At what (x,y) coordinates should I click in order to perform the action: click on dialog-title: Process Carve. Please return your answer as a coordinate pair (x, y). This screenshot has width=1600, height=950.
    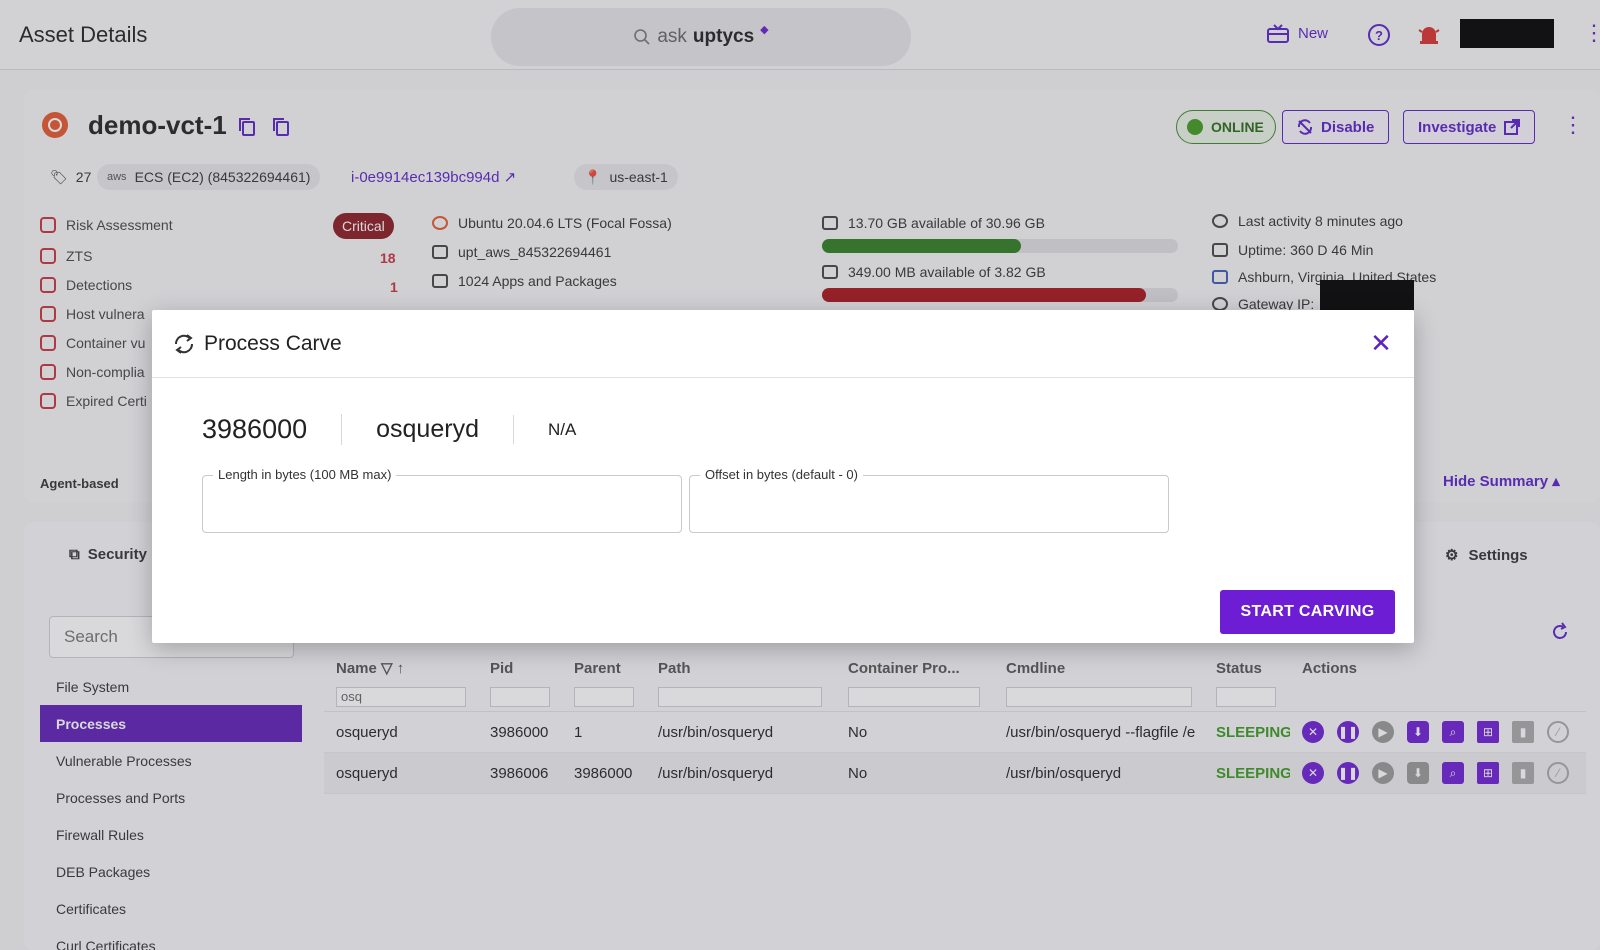
    Looking at the image, I should click on (273, 343).